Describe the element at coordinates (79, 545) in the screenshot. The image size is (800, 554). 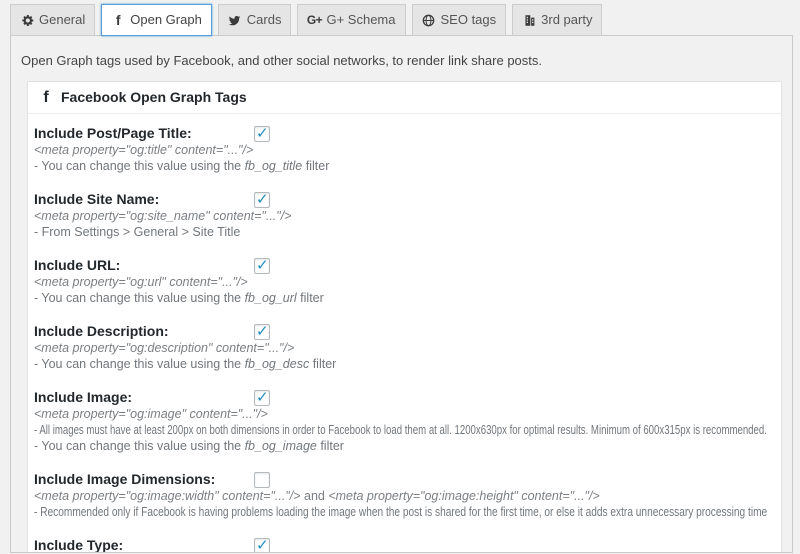
I see `setting-label: Include Type:` at that location.